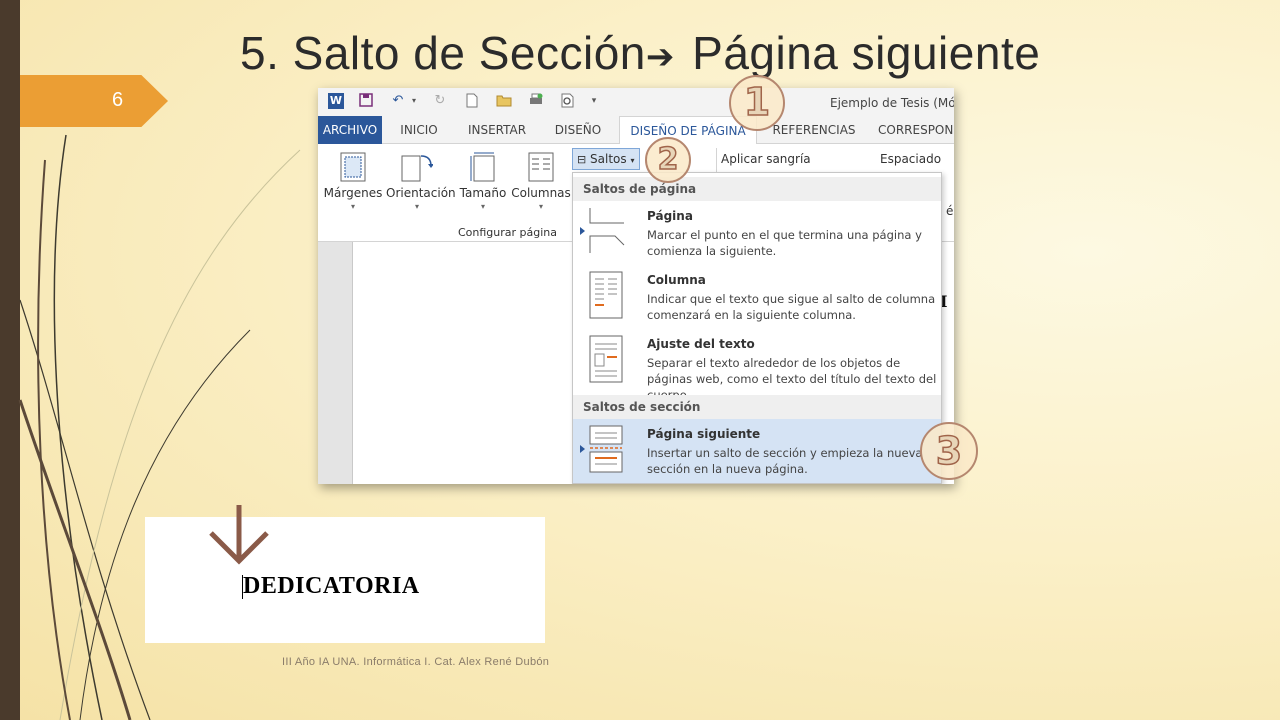 This screenshot has height=720, width=1280. I want to click on saltos-label: Saltos, so click(608, 159).